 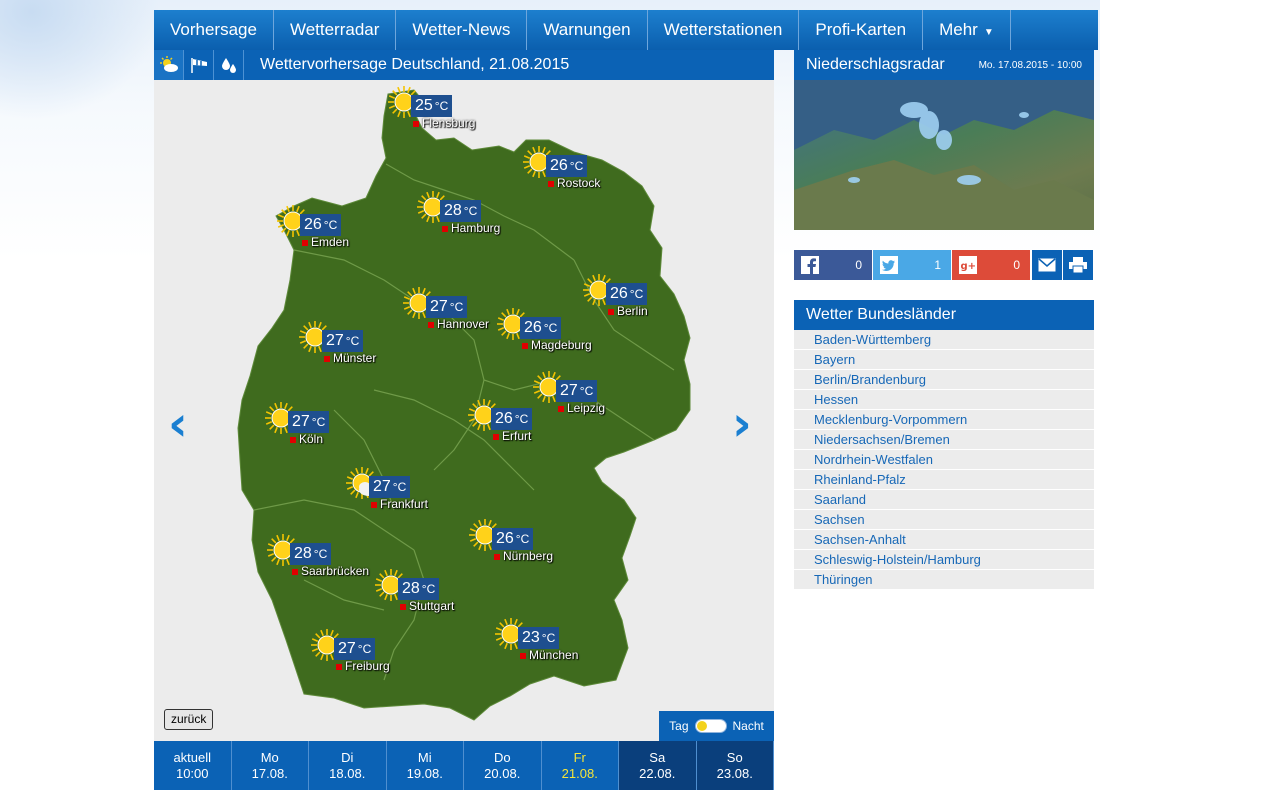 I want to click on temperature-badge: 23 °C, so click(x=539, y=638).